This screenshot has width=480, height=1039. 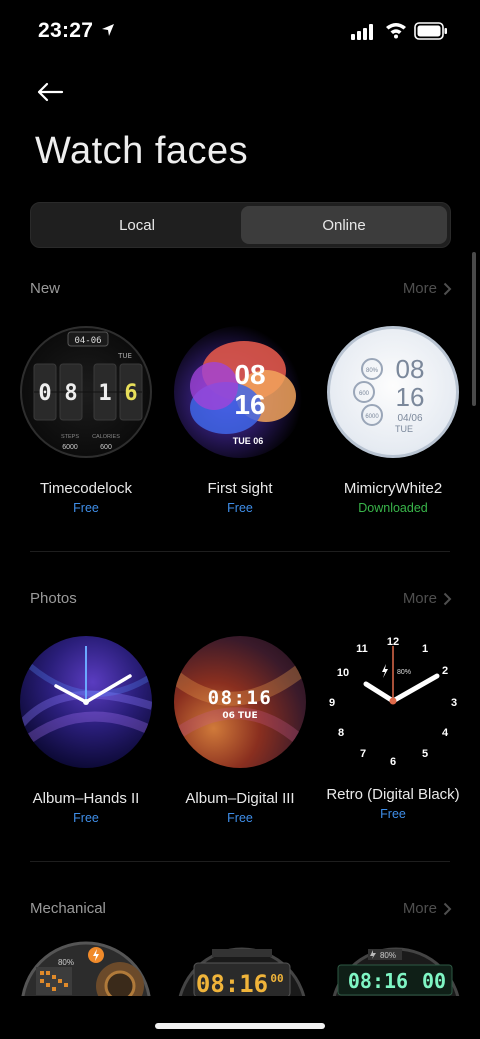 I want to click on watch-face-card: 80% 08:16 00, so click(x=396, y=971).